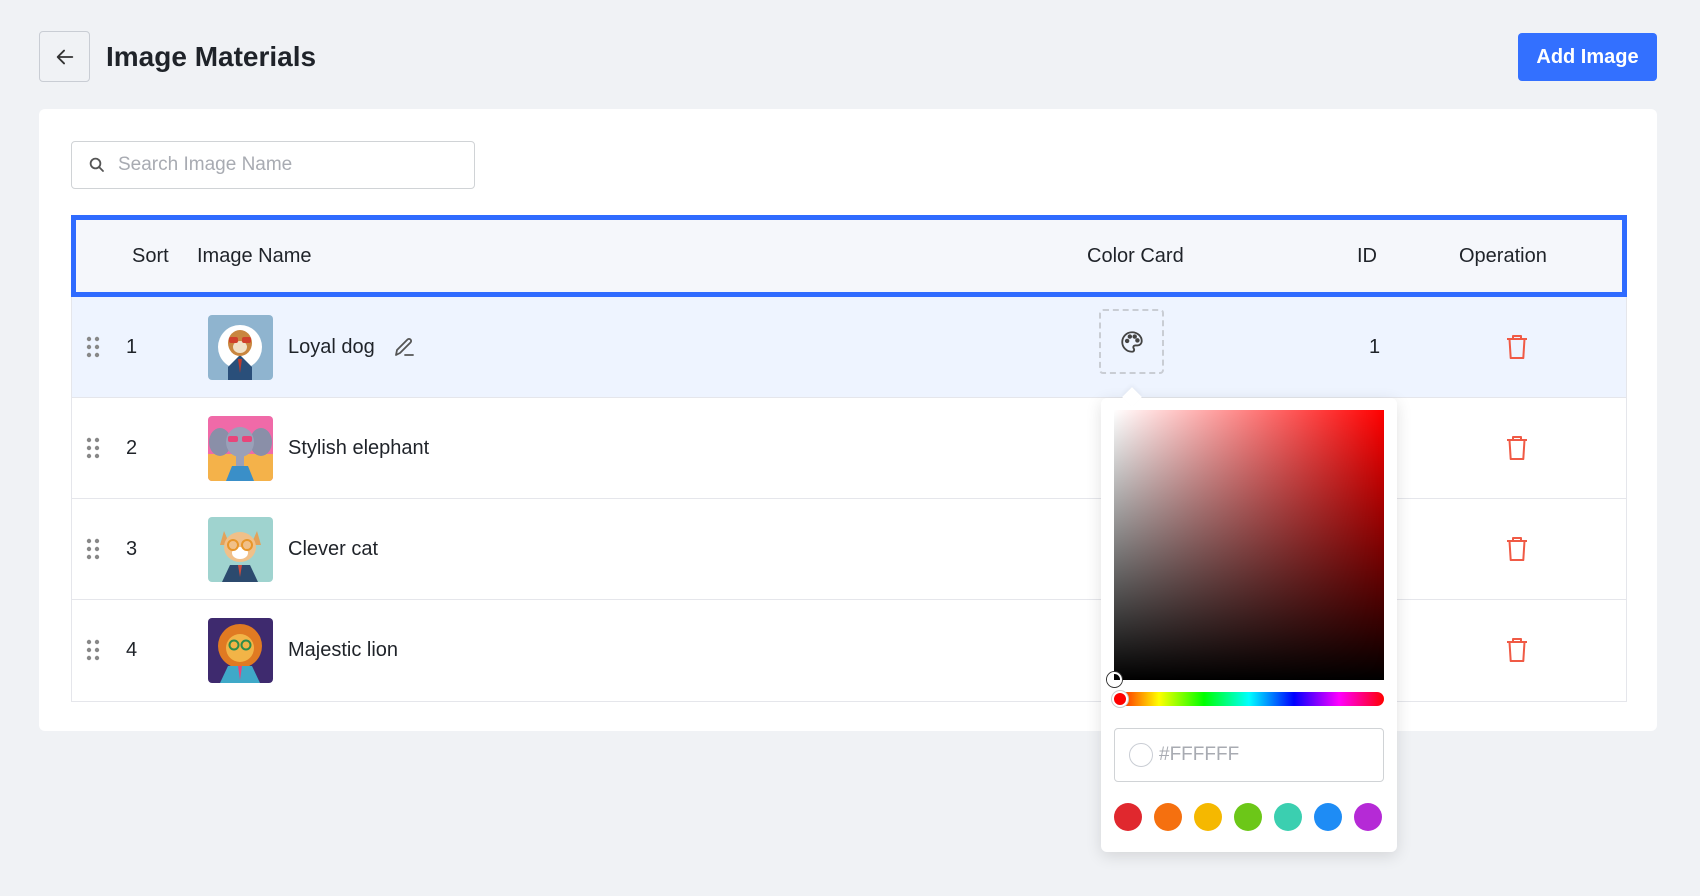 This screenshot has height=896, width=1700. Describe the element at coordinates (359, 447) in the screenshot. I see `row-image-name: Stylish elephant` at that location.